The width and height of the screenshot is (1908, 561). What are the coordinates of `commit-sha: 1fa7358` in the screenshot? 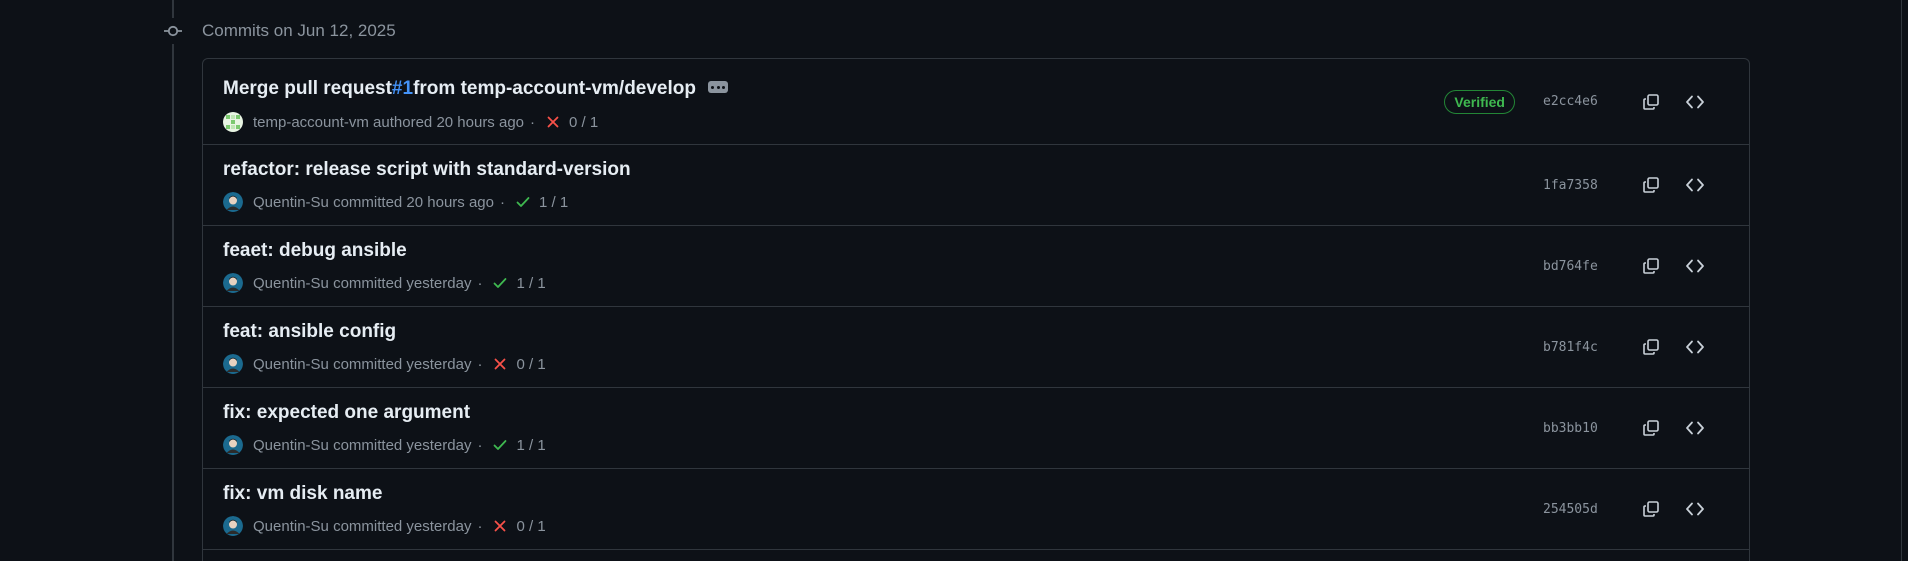 It's located at (1573, 185).